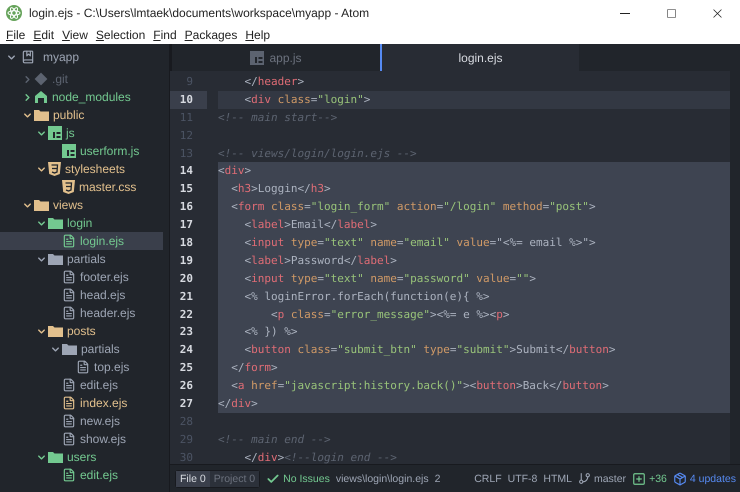 The image size is (740, 492). I want to click on menu-item: Selection, so click(121, 35).